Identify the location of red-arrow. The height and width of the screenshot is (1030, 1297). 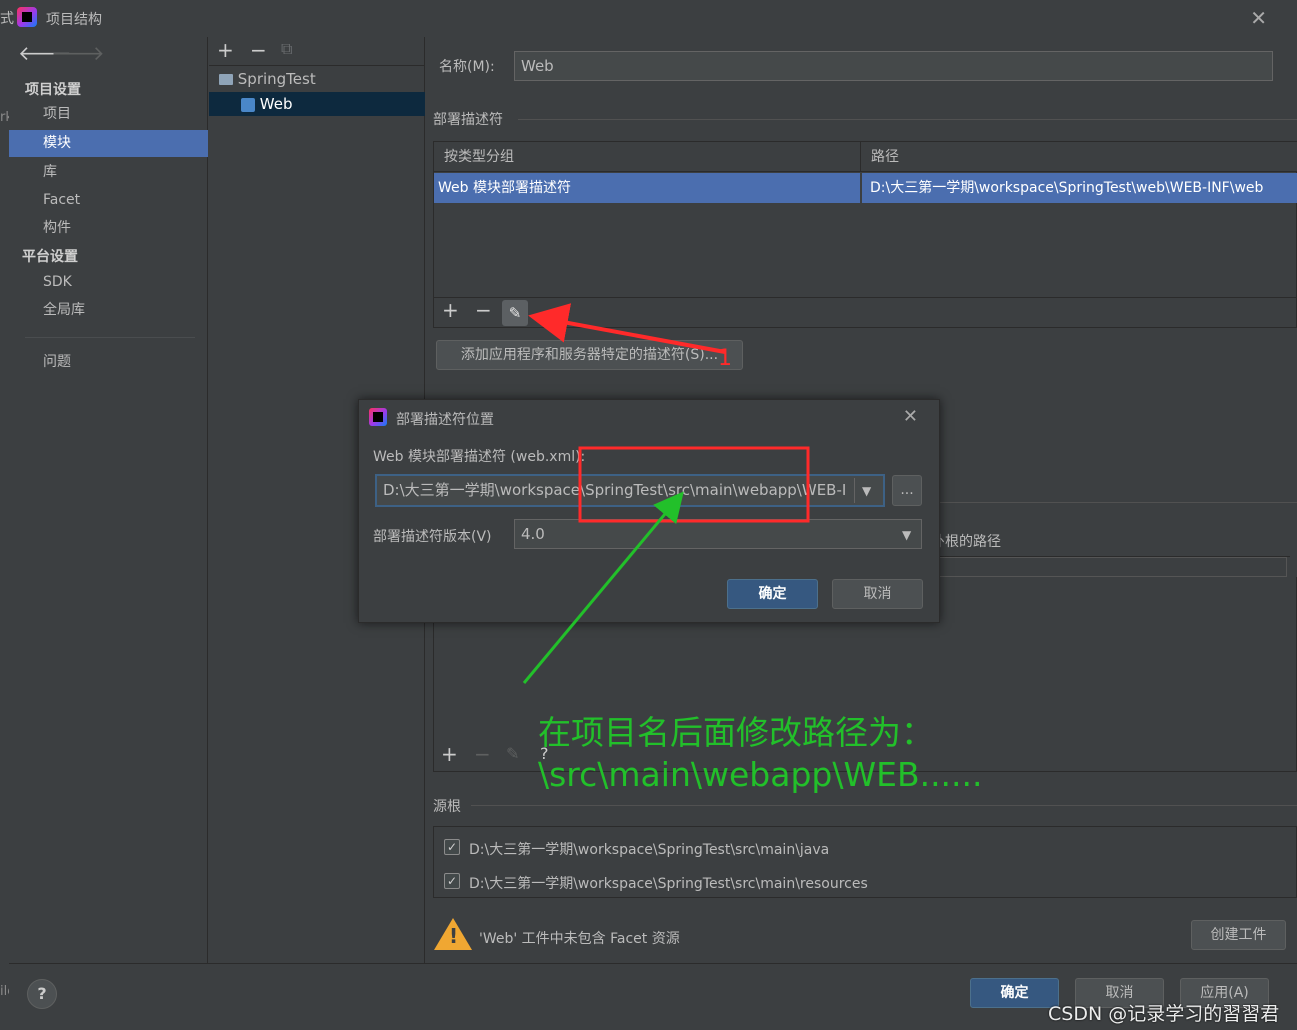
(627, 328).